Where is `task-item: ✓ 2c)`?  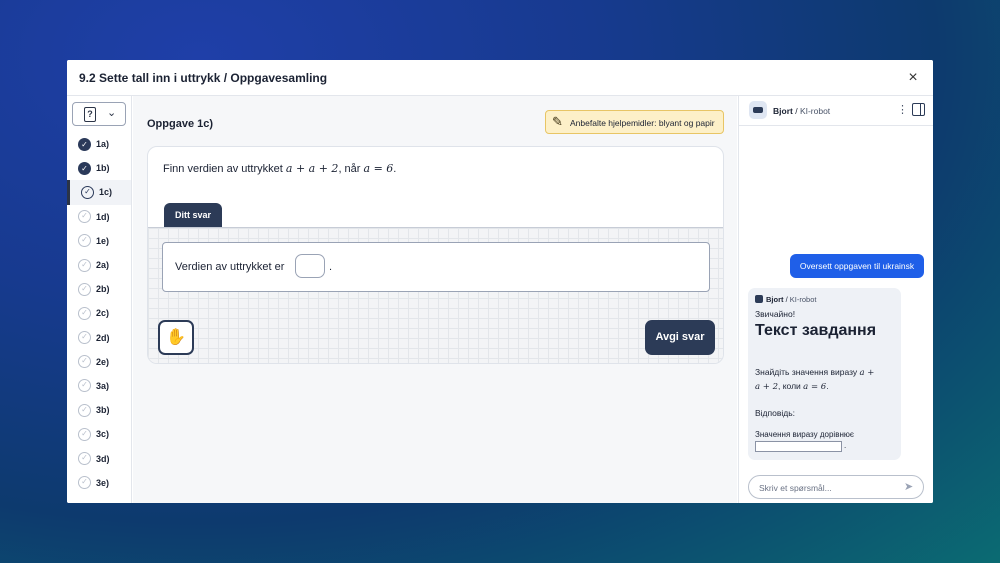
task-item: ✓ 2c) is located at coordinates (99, 313).